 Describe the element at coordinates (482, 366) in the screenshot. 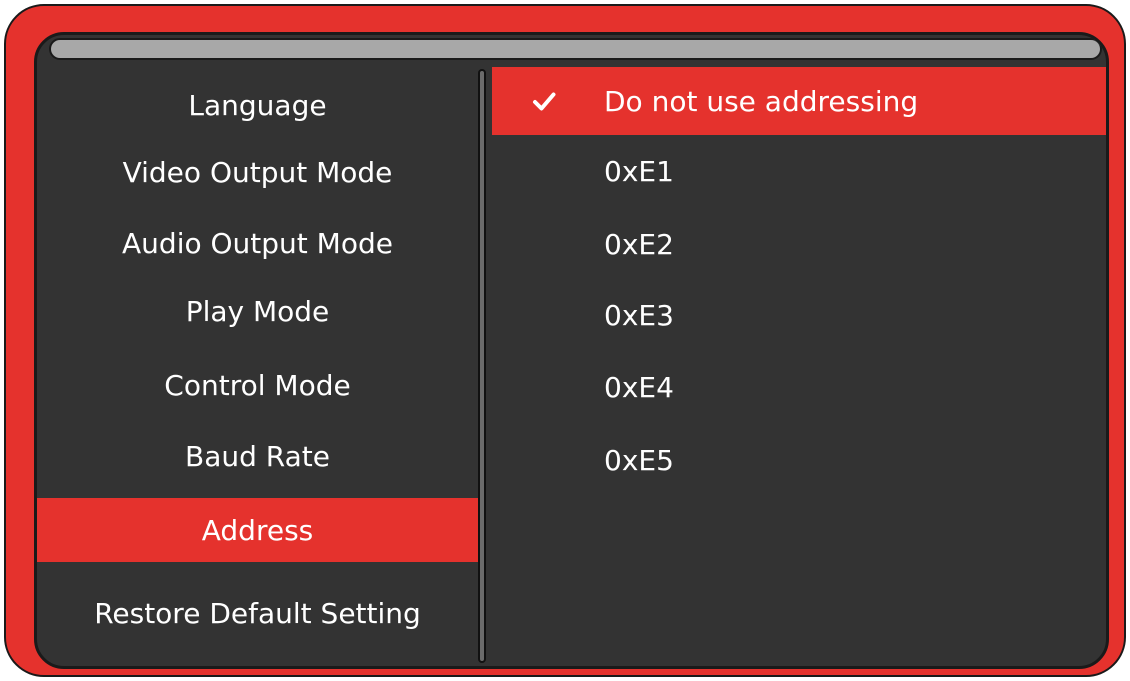

I see `menu-divider` at that location.